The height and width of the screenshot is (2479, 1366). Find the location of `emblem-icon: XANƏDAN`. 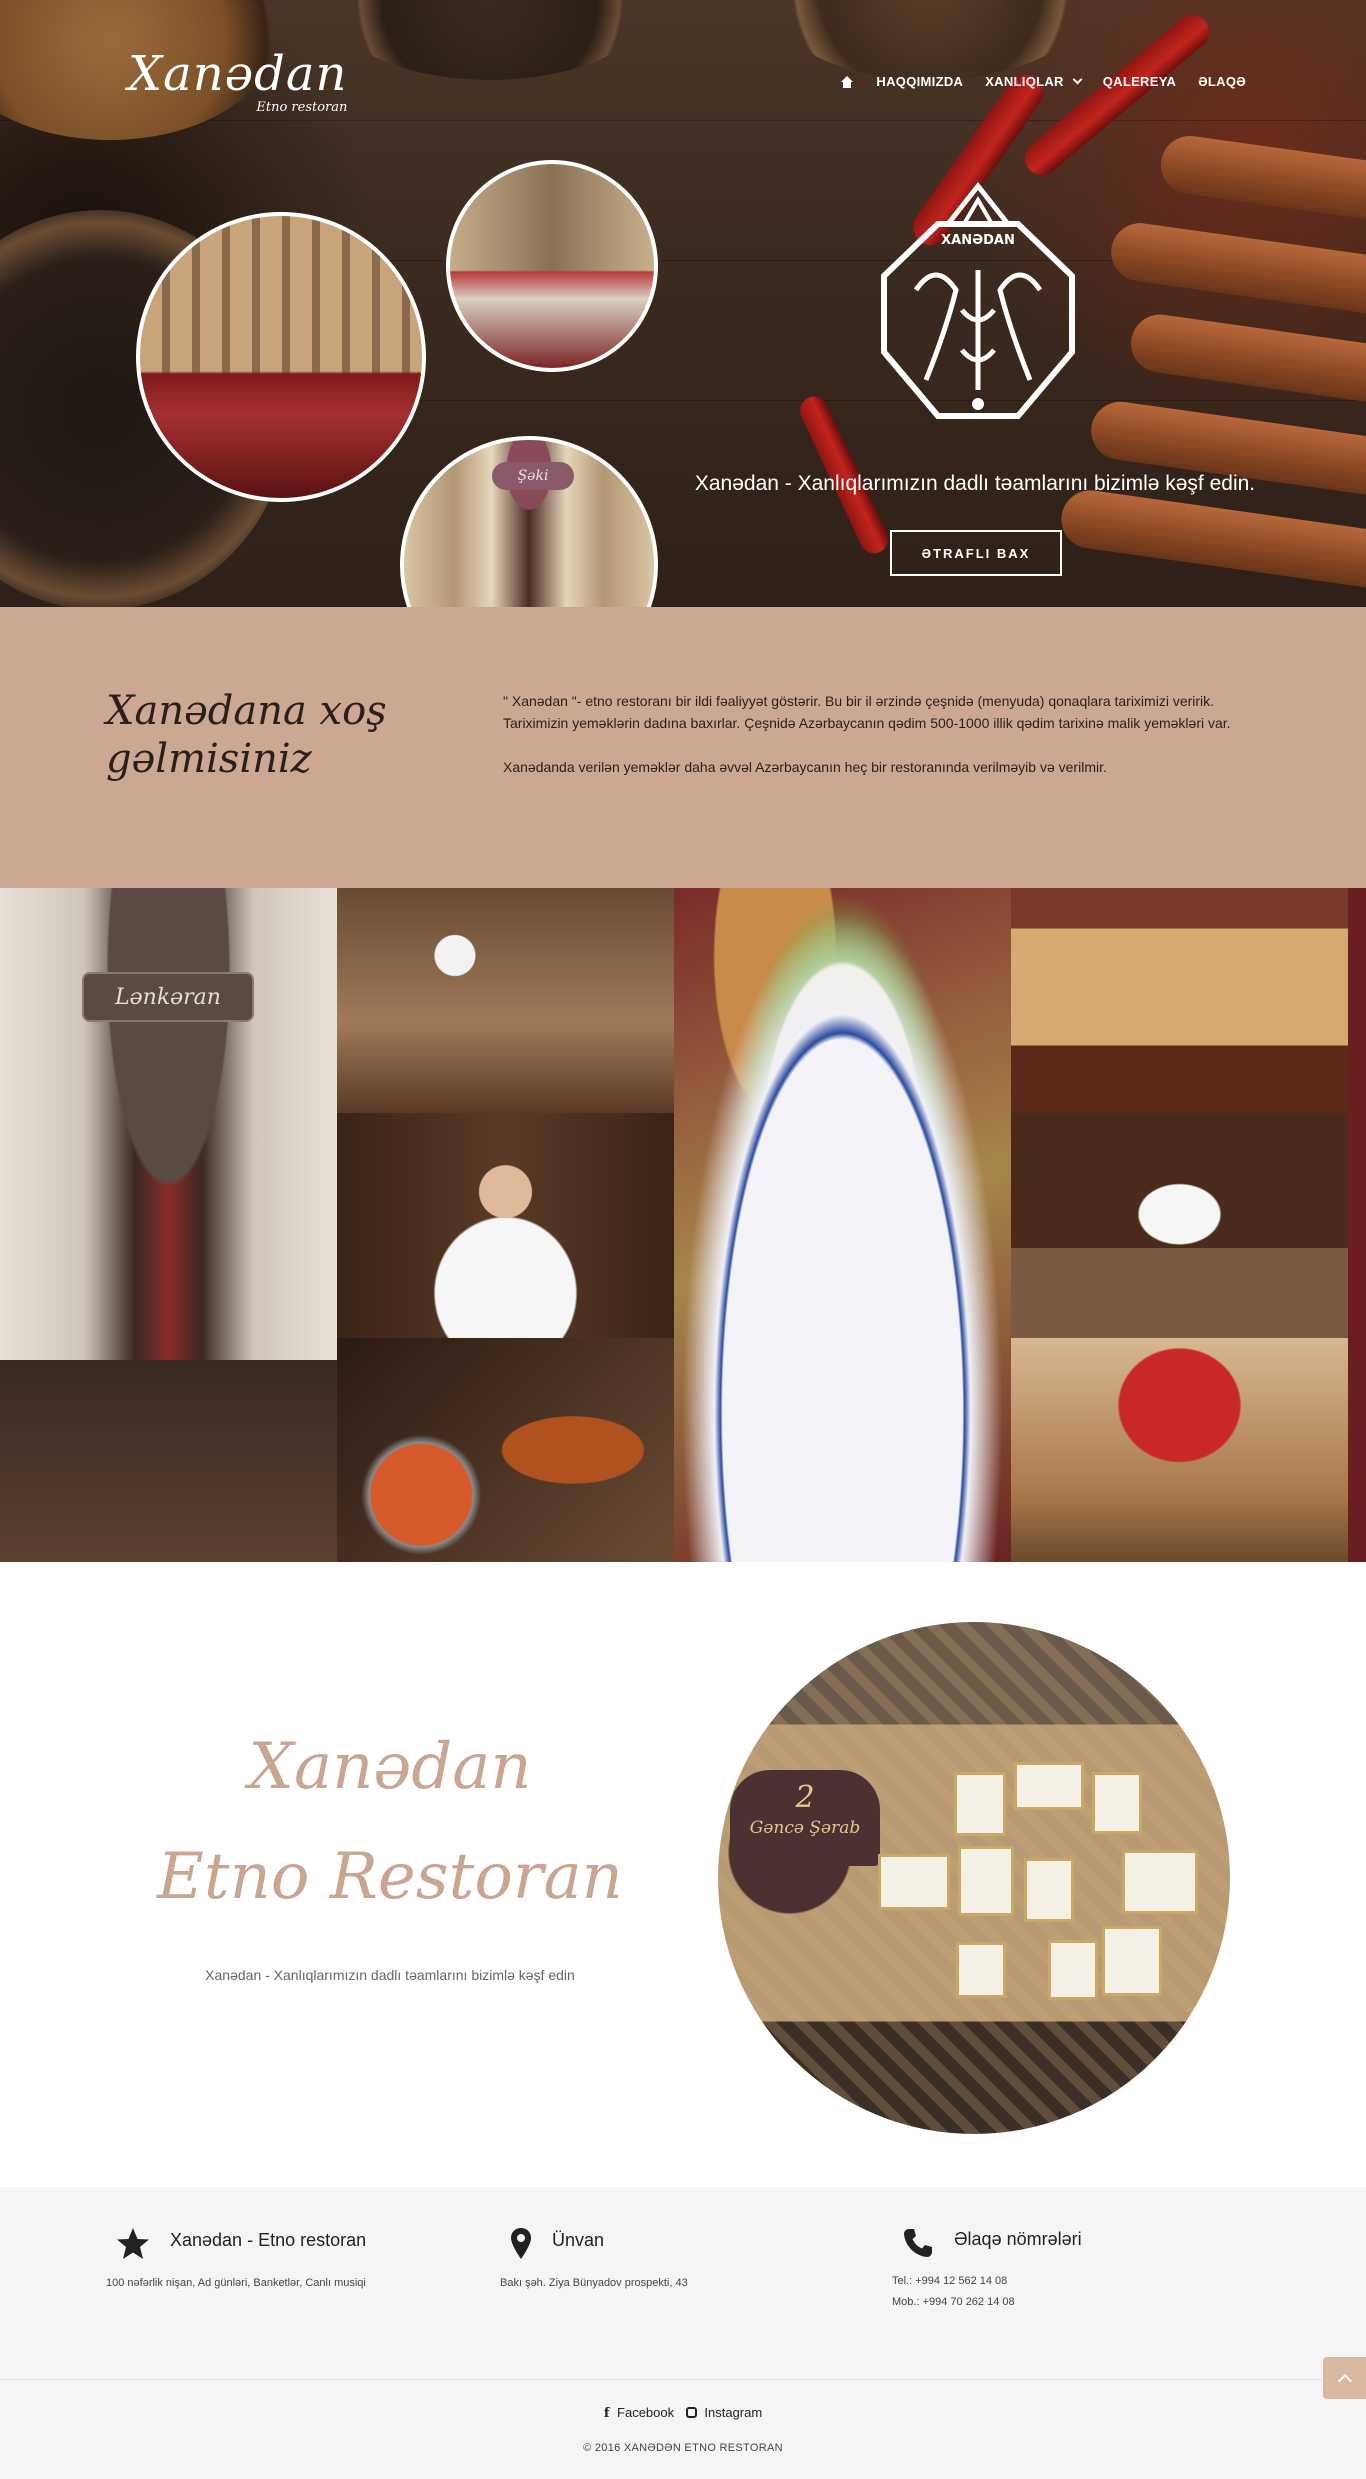

emblem-icon: XANƏDAN is located at coordinates (978, 300).